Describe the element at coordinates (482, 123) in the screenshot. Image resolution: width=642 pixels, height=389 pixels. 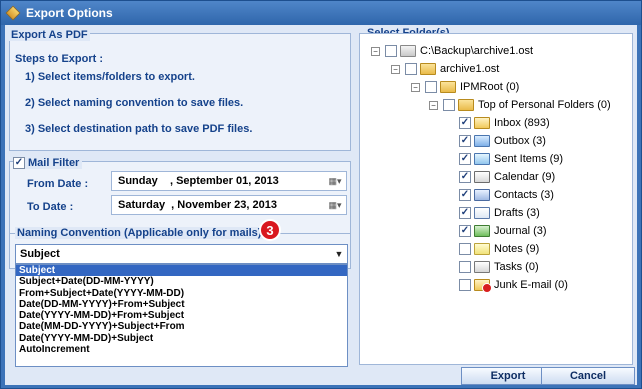
I see `inbox-folder-icon` at that location.